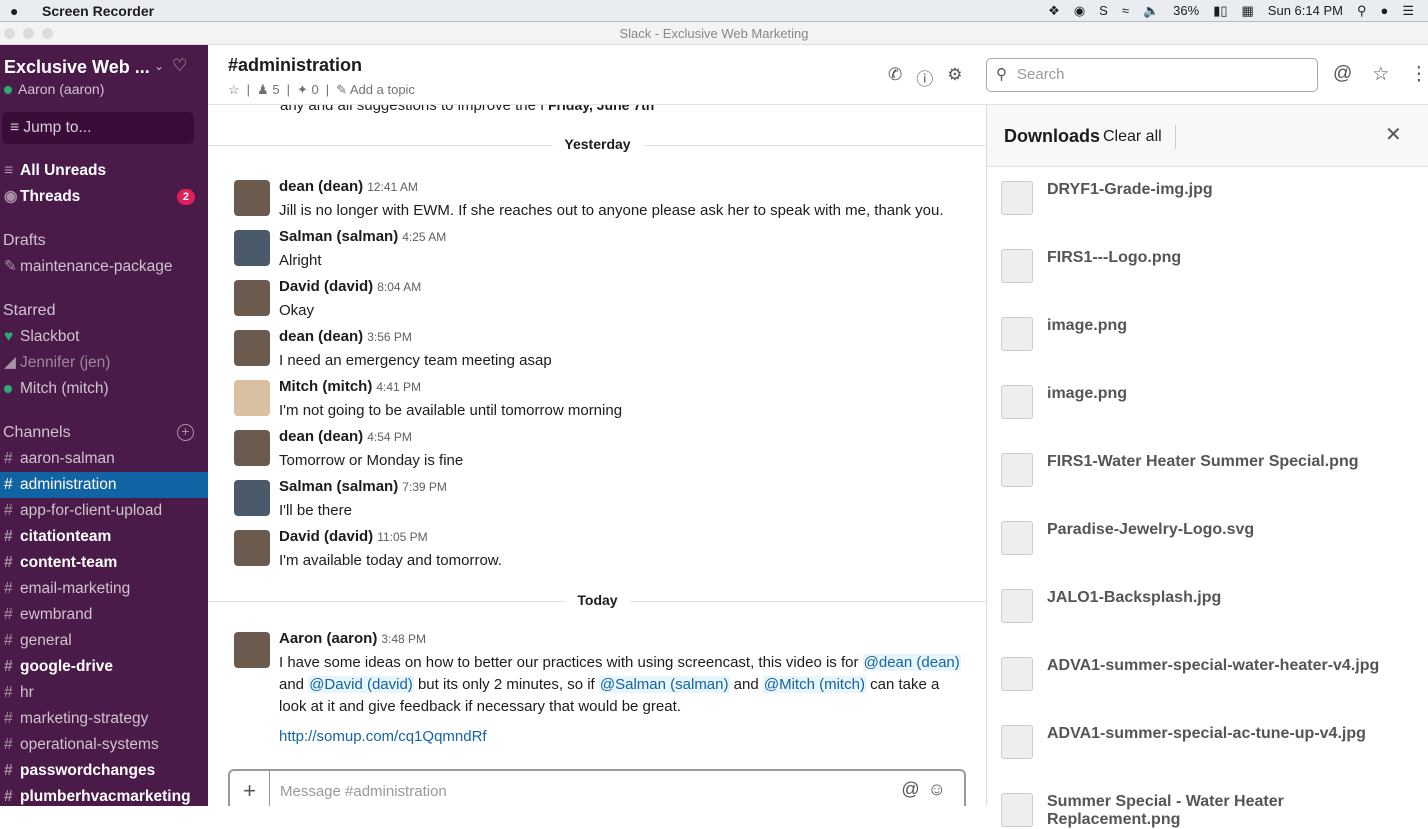  I want to click on channel-title: #administration, so click(295, 65).